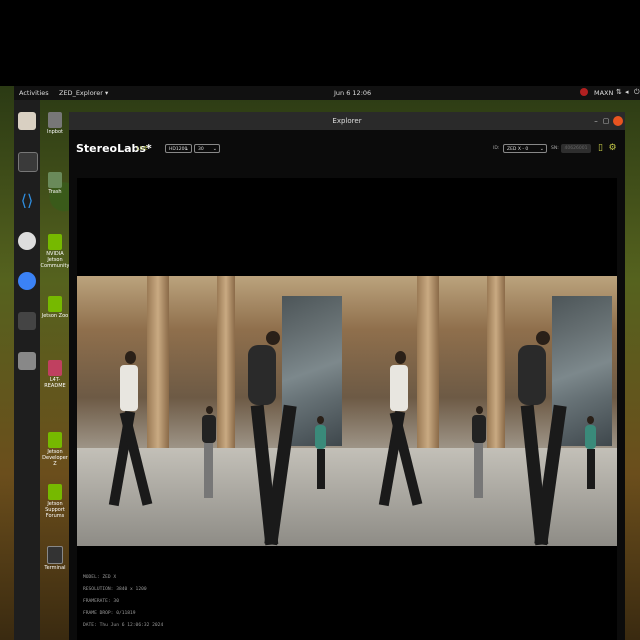 Image resolution: width=640 pixels, height=640 pixels. Describe the element at coordinates (352, 93) in the screenshot. I see `clock: Jun 6 12:06` at that location.